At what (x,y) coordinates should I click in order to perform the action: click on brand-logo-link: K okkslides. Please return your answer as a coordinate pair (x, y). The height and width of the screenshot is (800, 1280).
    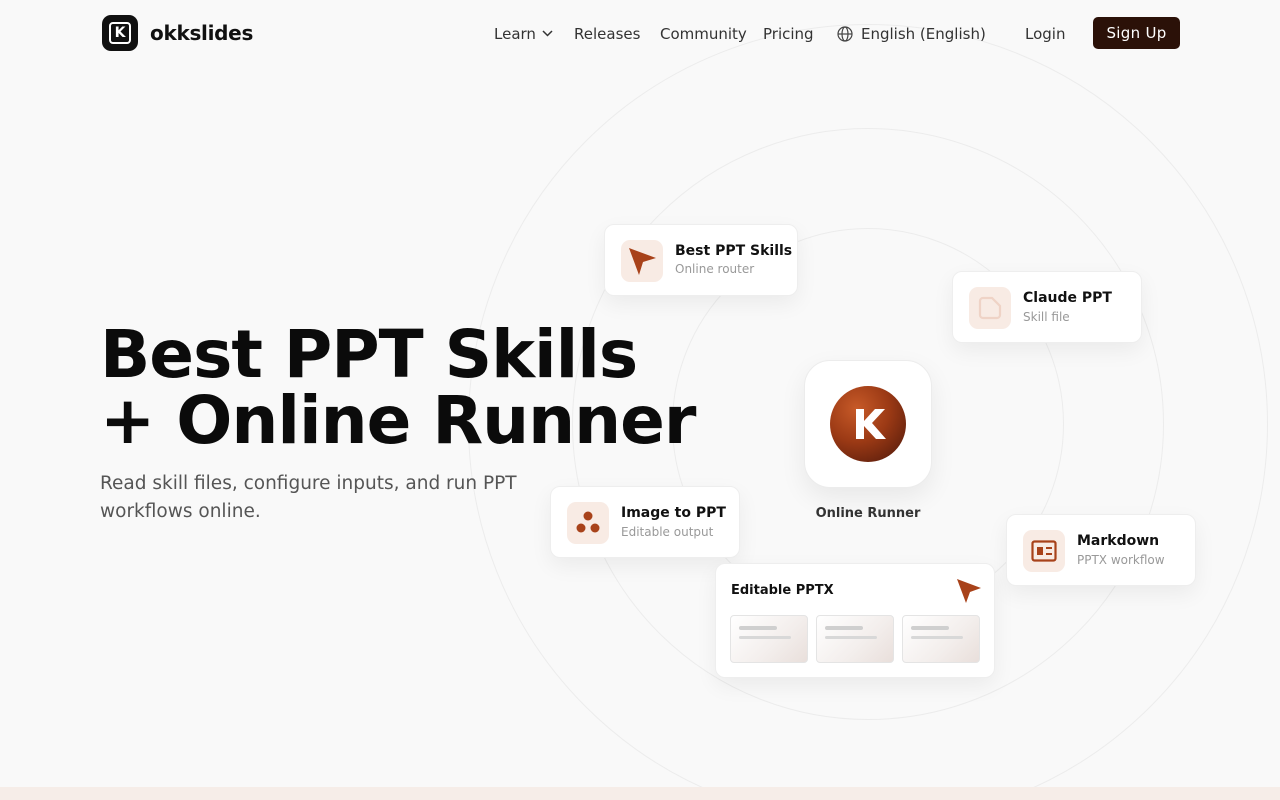
    Looking at the image, I should click on (177, 33).